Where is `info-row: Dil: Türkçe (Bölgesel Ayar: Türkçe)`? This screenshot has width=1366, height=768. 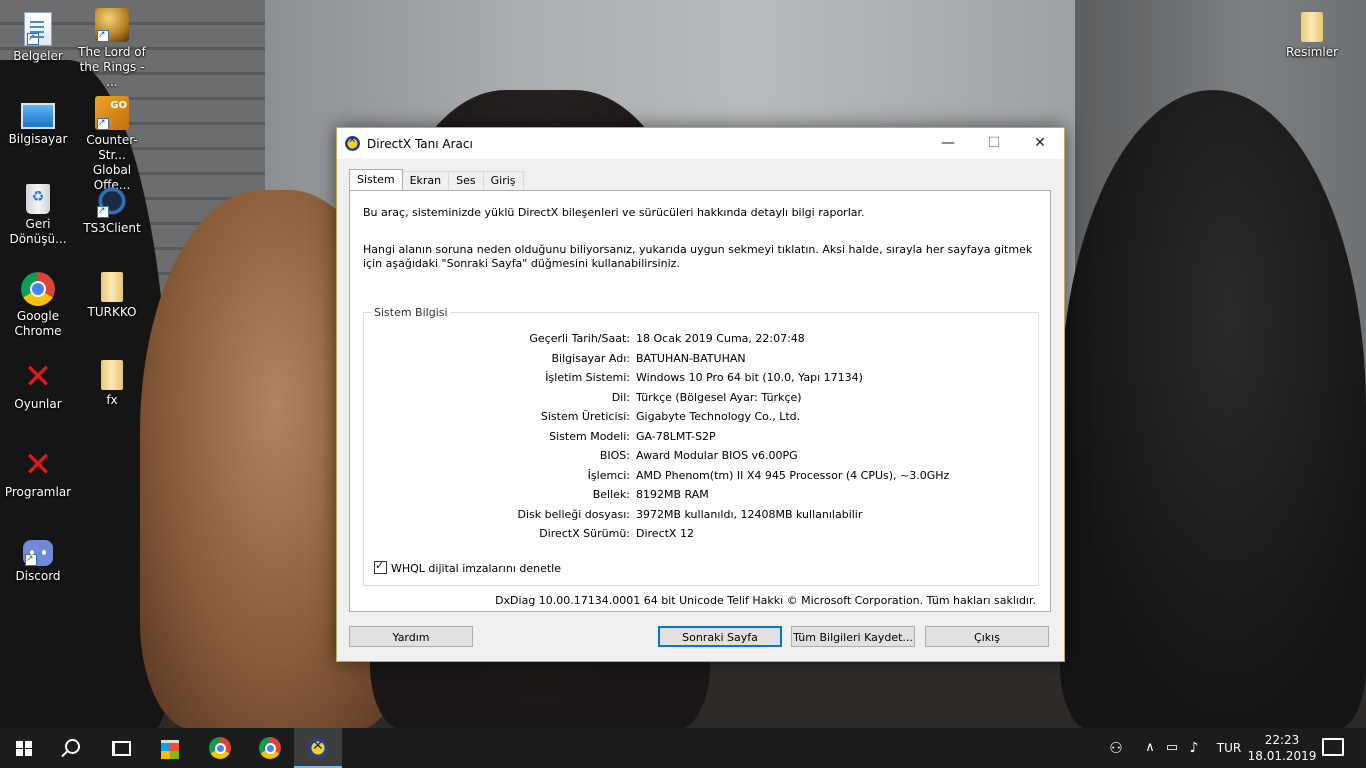 info-row: Dil: Türkçe (Bölgesel Ayar: Türkçe) is located at coordinates (701, 398).